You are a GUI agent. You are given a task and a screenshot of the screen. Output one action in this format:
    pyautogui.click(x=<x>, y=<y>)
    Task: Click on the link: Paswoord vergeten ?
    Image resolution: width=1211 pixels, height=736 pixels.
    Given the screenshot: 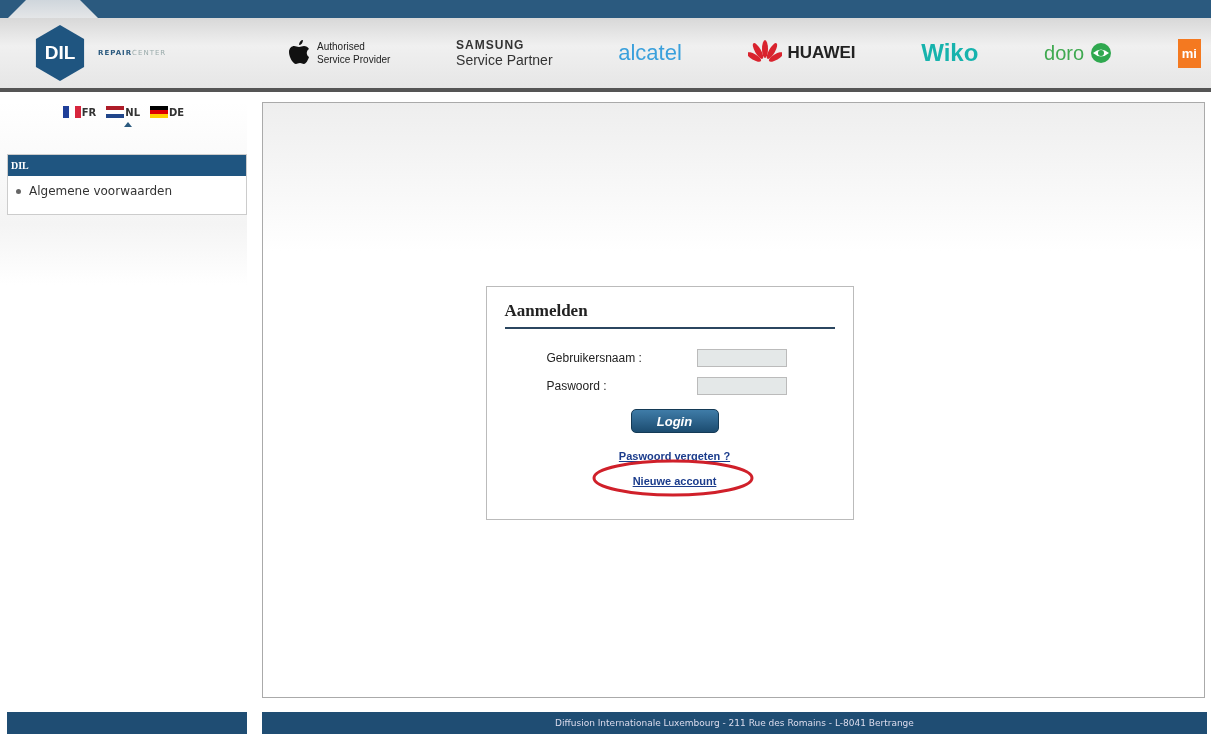 What is the action you would take?
    pyautogui.click(x=674, y=456)
    